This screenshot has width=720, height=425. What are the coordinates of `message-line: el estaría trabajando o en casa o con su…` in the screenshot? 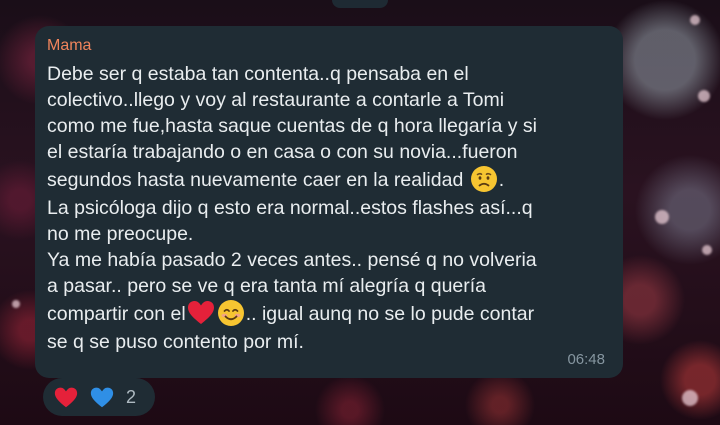 It's located at (282, 152).